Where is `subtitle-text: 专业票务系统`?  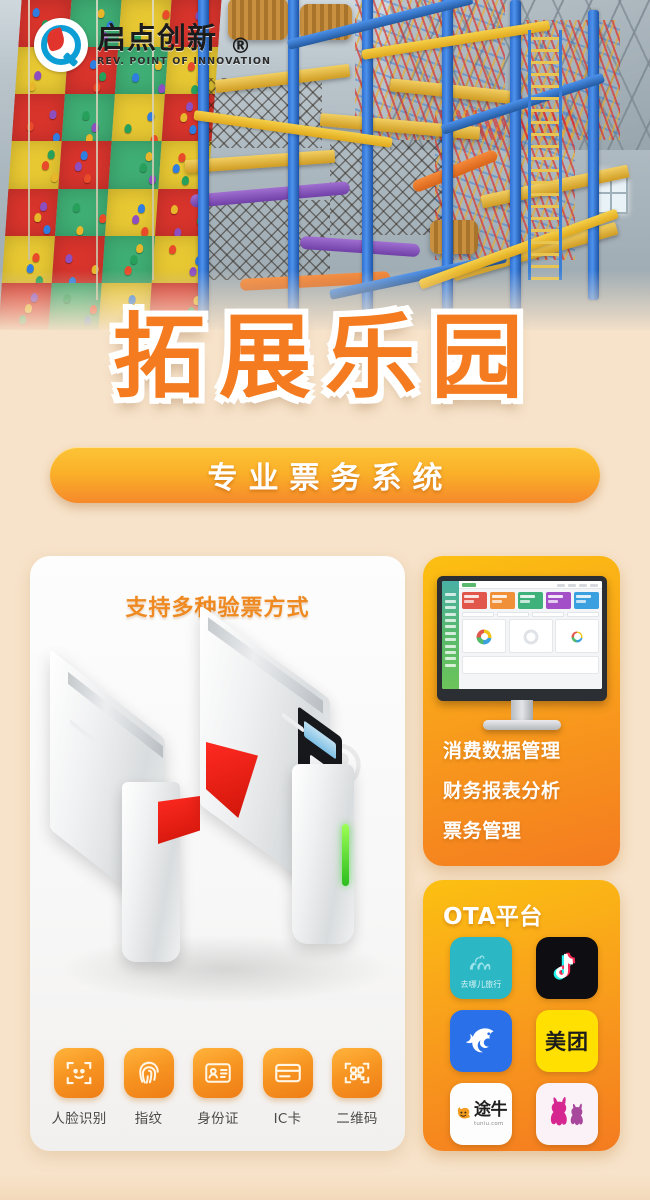
subtitle-text: 专业票务系统 is located at coordinates (330, 478).